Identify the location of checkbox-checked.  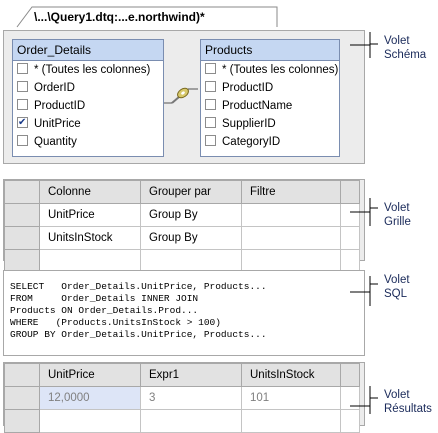
(22, 123).